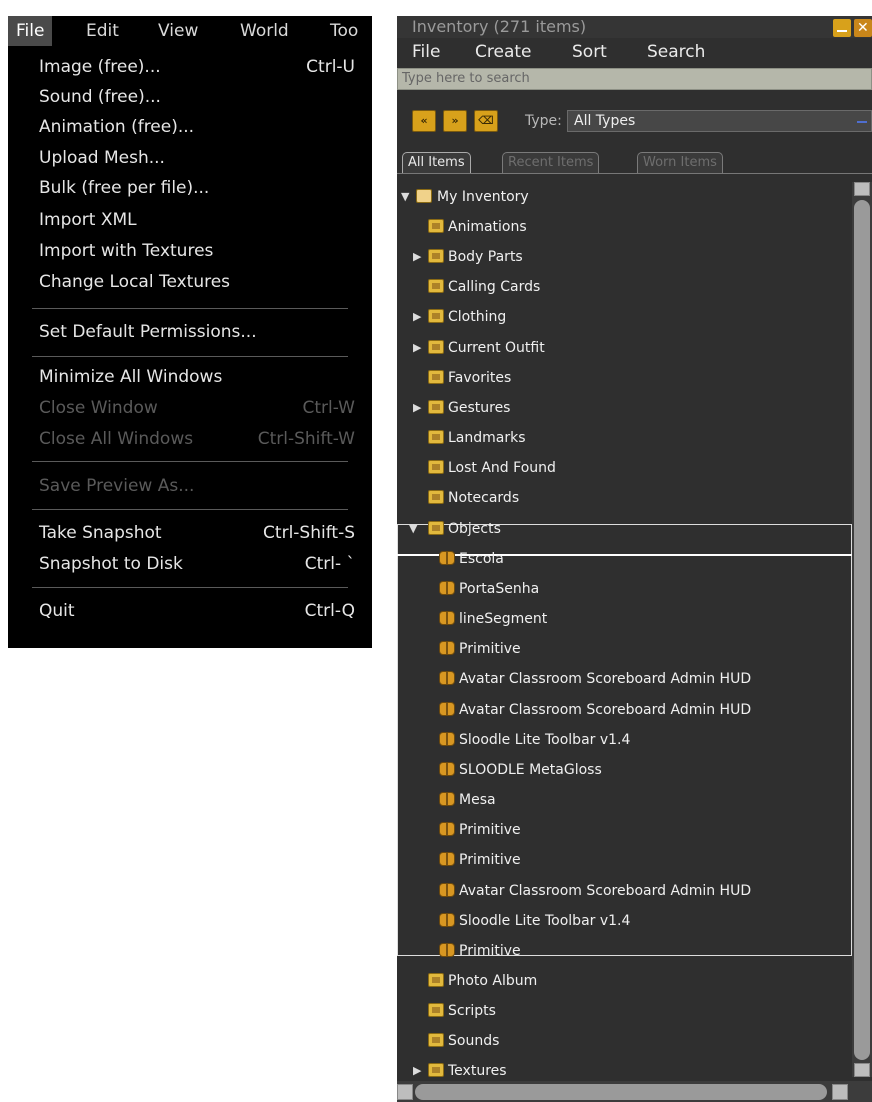 The image size is (872, 1102). I want to click on tree-row-objects: ▼ Objects, so click(624, 529).